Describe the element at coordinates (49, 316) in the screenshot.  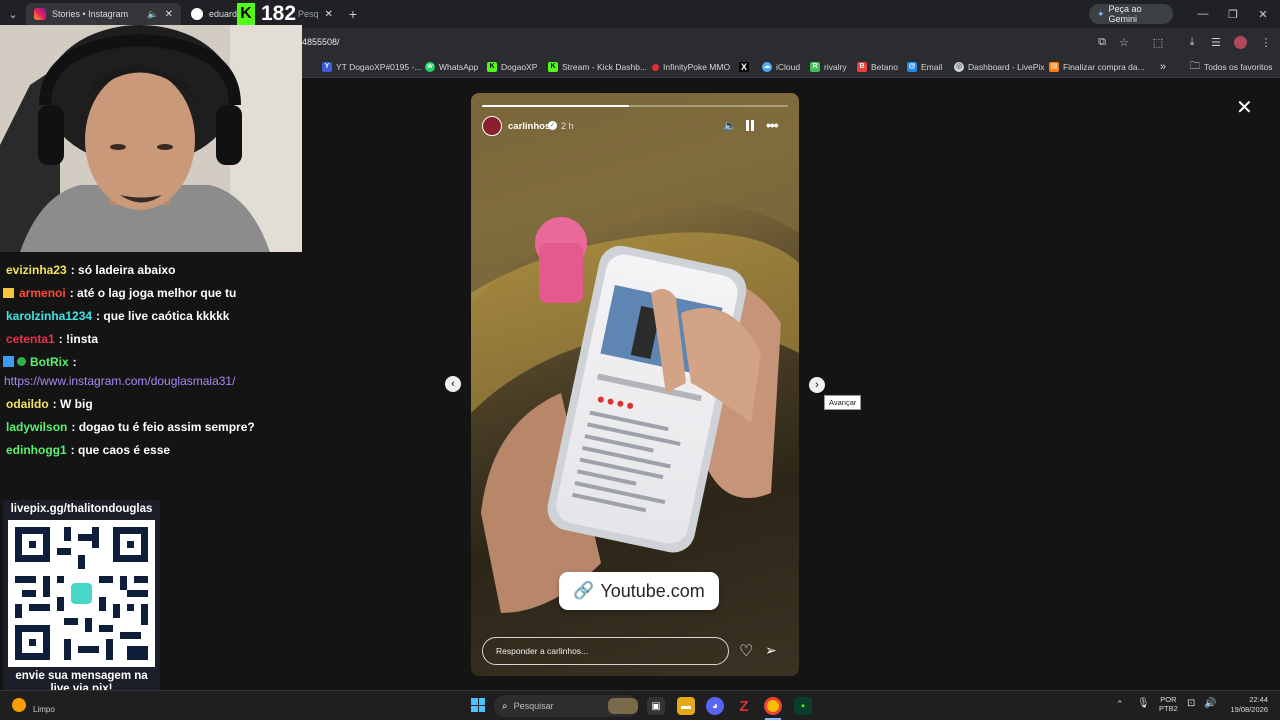
I see `chat-username: karolzinha1234` at that location.